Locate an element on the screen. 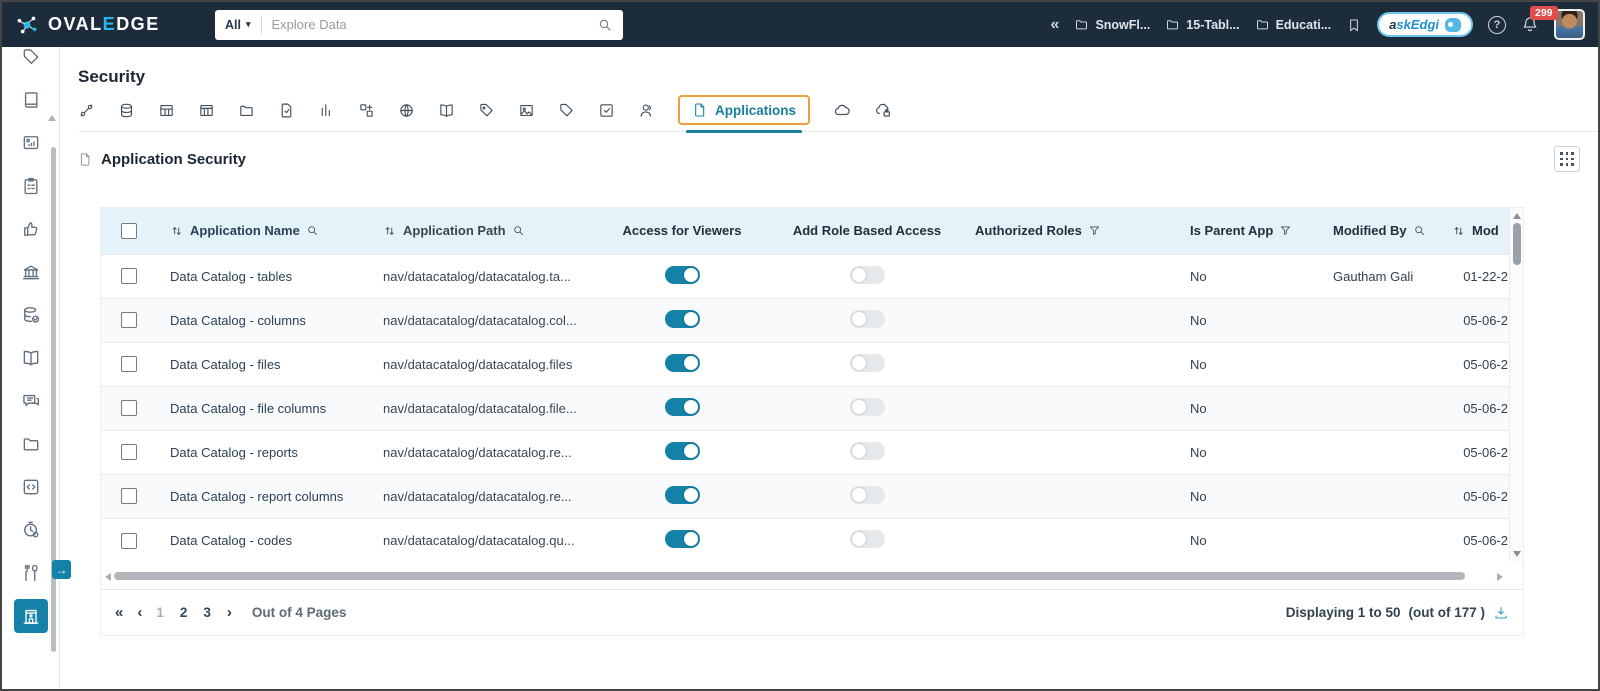  tab-applications-active: Applications is located at coordinates (744, 114).